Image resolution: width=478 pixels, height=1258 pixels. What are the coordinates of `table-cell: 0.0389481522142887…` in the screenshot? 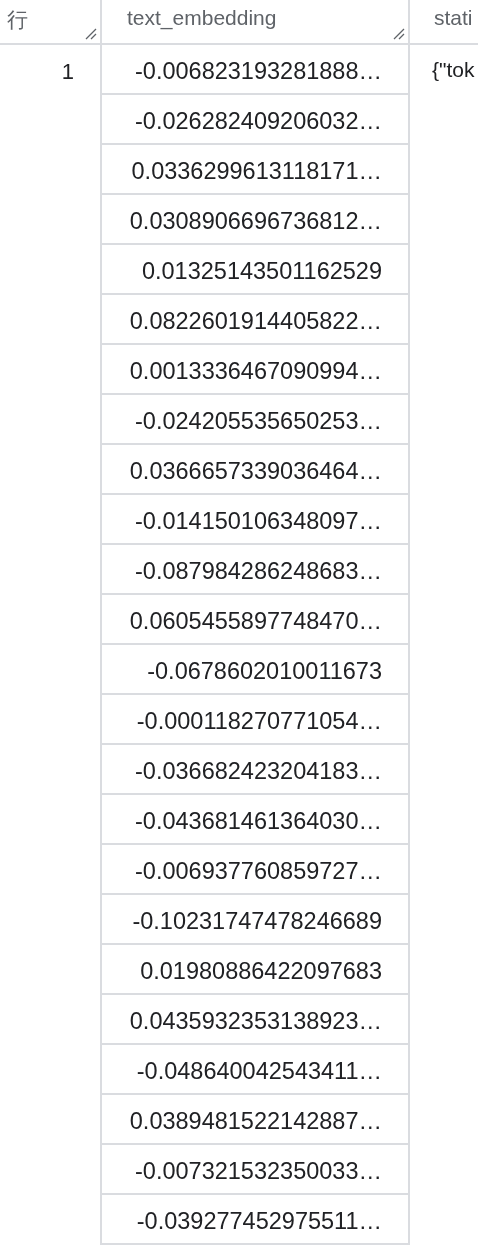 It's located at (255, 1120).